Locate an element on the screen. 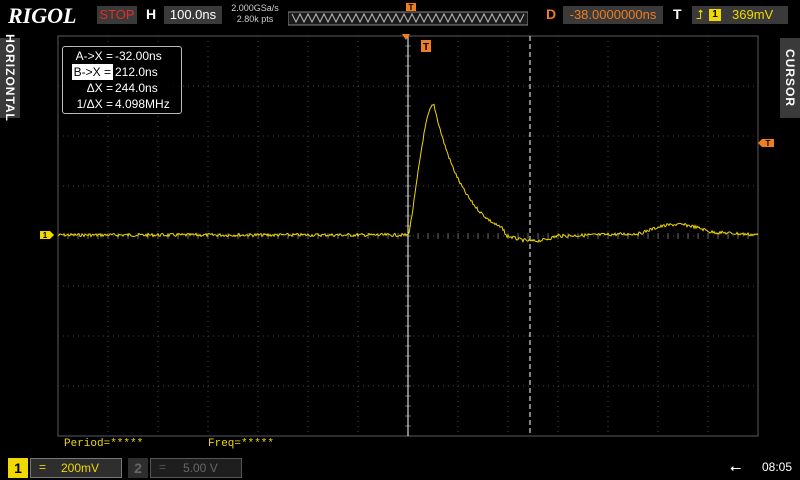  usb-icon: ⭠ is located at coordinates (736, 467).